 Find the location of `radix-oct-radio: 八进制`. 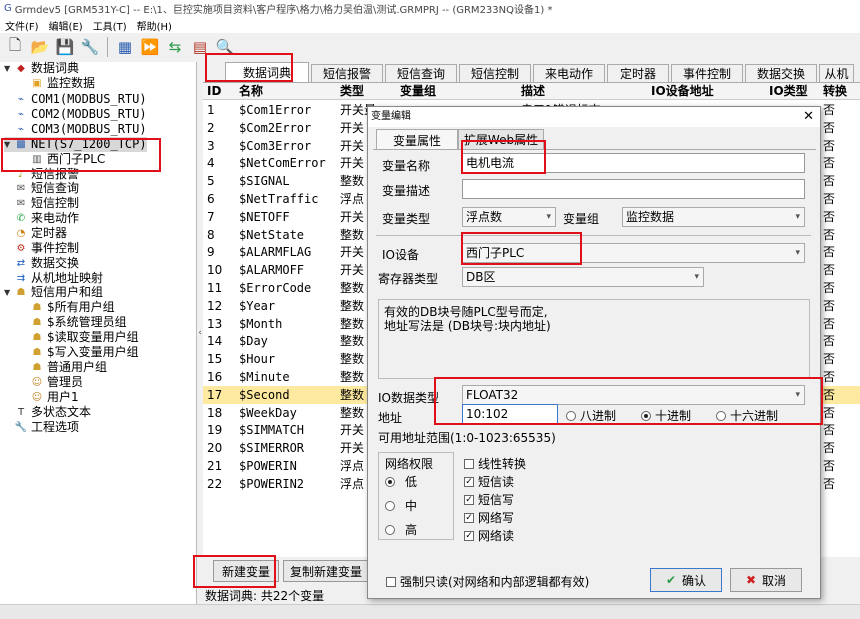

radix-oct-radio: 八进制 is located at coordinates (591, 415).